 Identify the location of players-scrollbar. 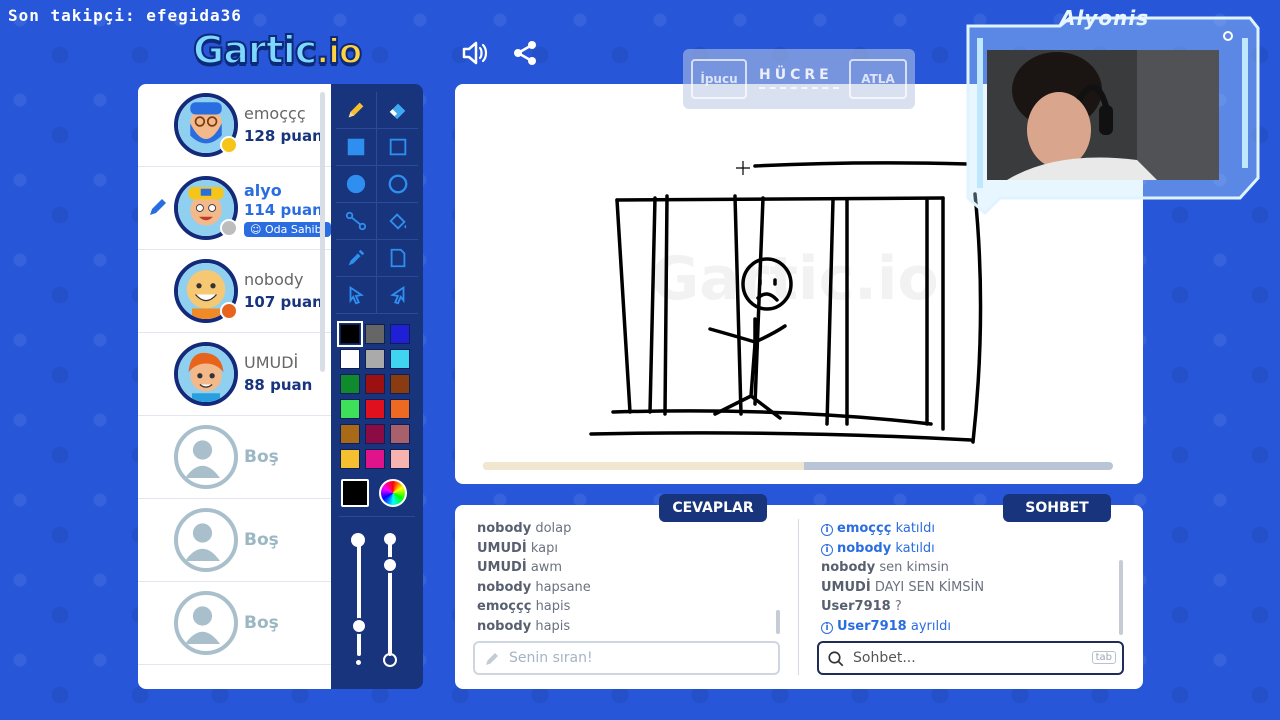
(322, 232).